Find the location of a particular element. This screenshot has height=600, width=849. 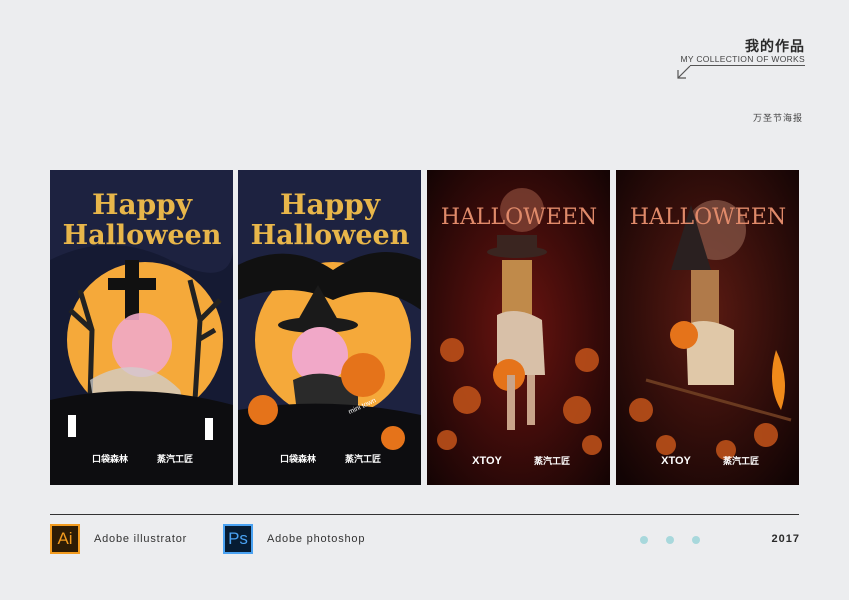

photoshop-icon: Ps is located at coordinates (238, 539).